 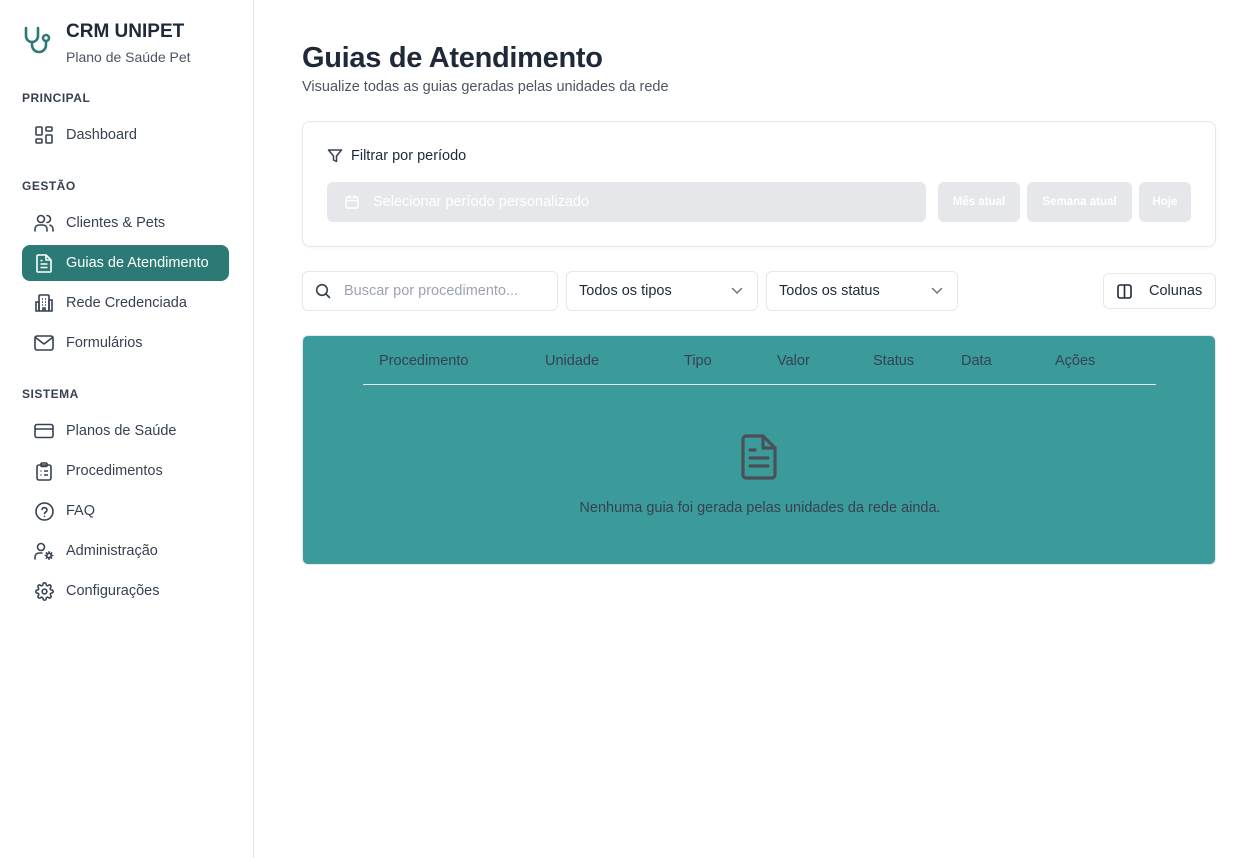 What do you see at coordinates (125, 511) in the screenshot?
I see `sidebar-item-faq: FAQ` at bounding box center [125, 511].